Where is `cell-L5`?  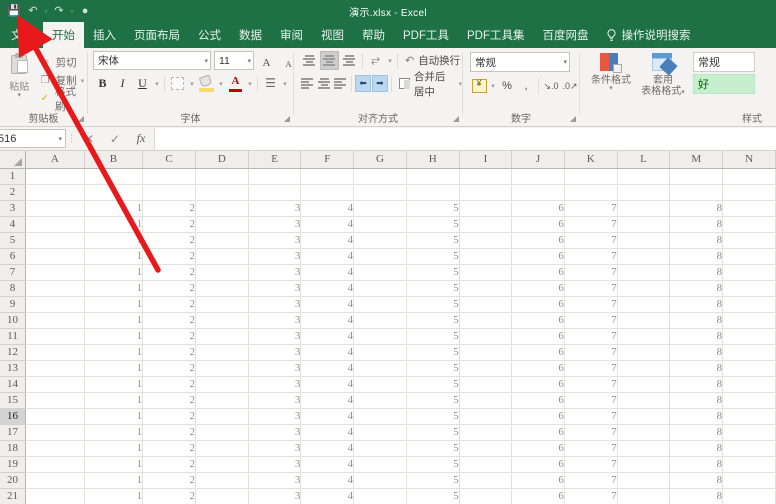
cell-L5 is located at coordinates (644, 240).